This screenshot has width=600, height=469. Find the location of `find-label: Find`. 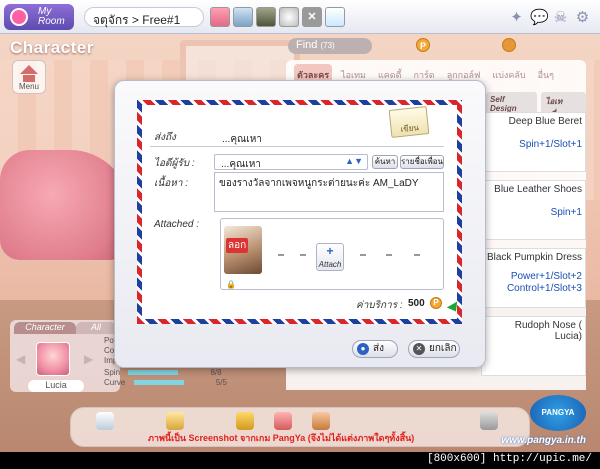

find-label: Find is located at coordinates (307, 45).